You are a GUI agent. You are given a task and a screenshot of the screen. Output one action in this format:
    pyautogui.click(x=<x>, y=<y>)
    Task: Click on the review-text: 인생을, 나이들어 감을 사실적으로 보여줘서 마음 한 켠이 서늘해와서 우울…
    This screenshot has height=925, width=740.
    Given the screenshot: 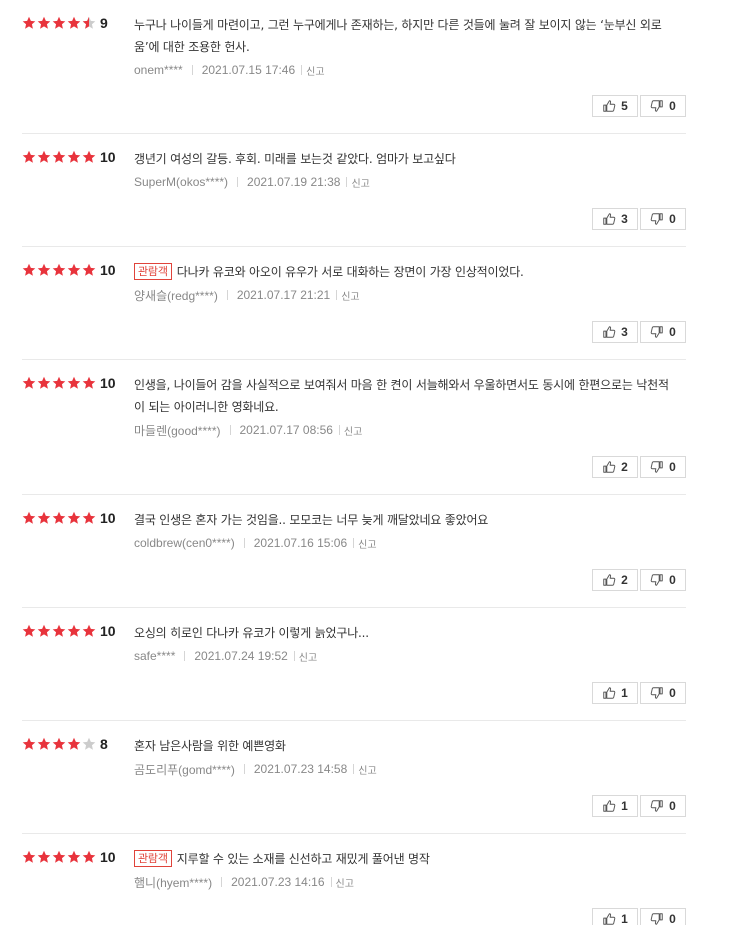 What is the action you would take?
    pyautogui.click(x=406, y=396)
    